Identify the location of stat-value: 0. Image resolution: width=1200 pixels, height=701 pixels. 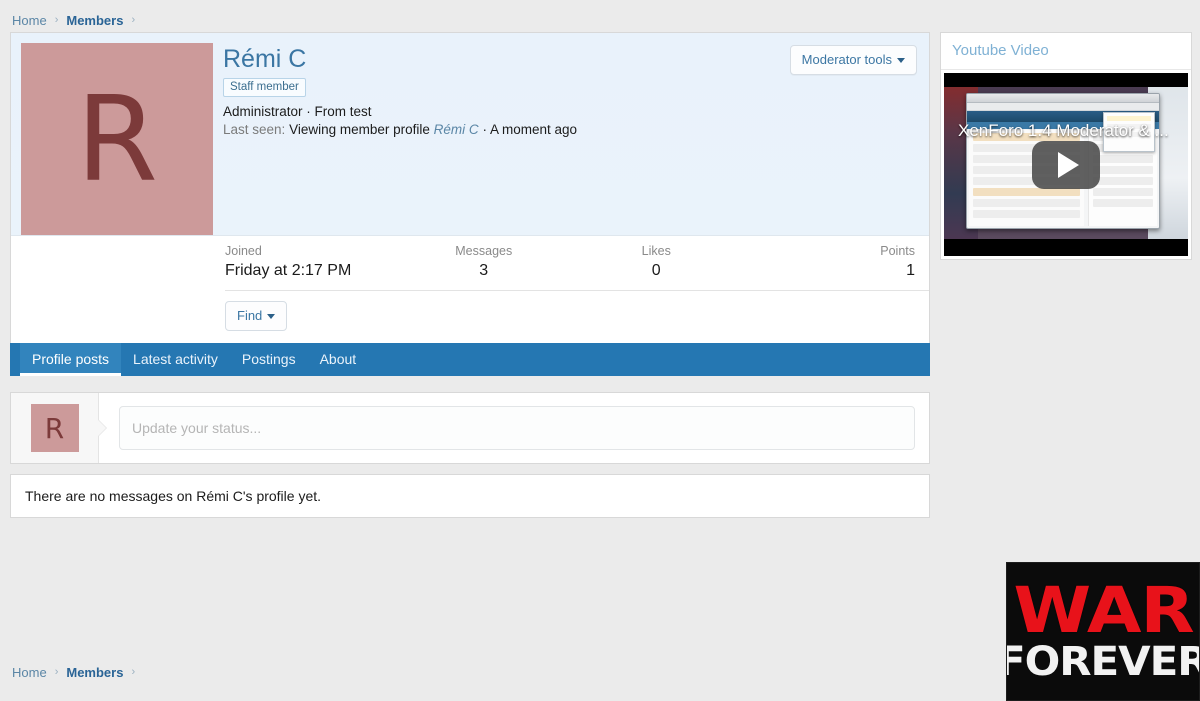
(656, 270).